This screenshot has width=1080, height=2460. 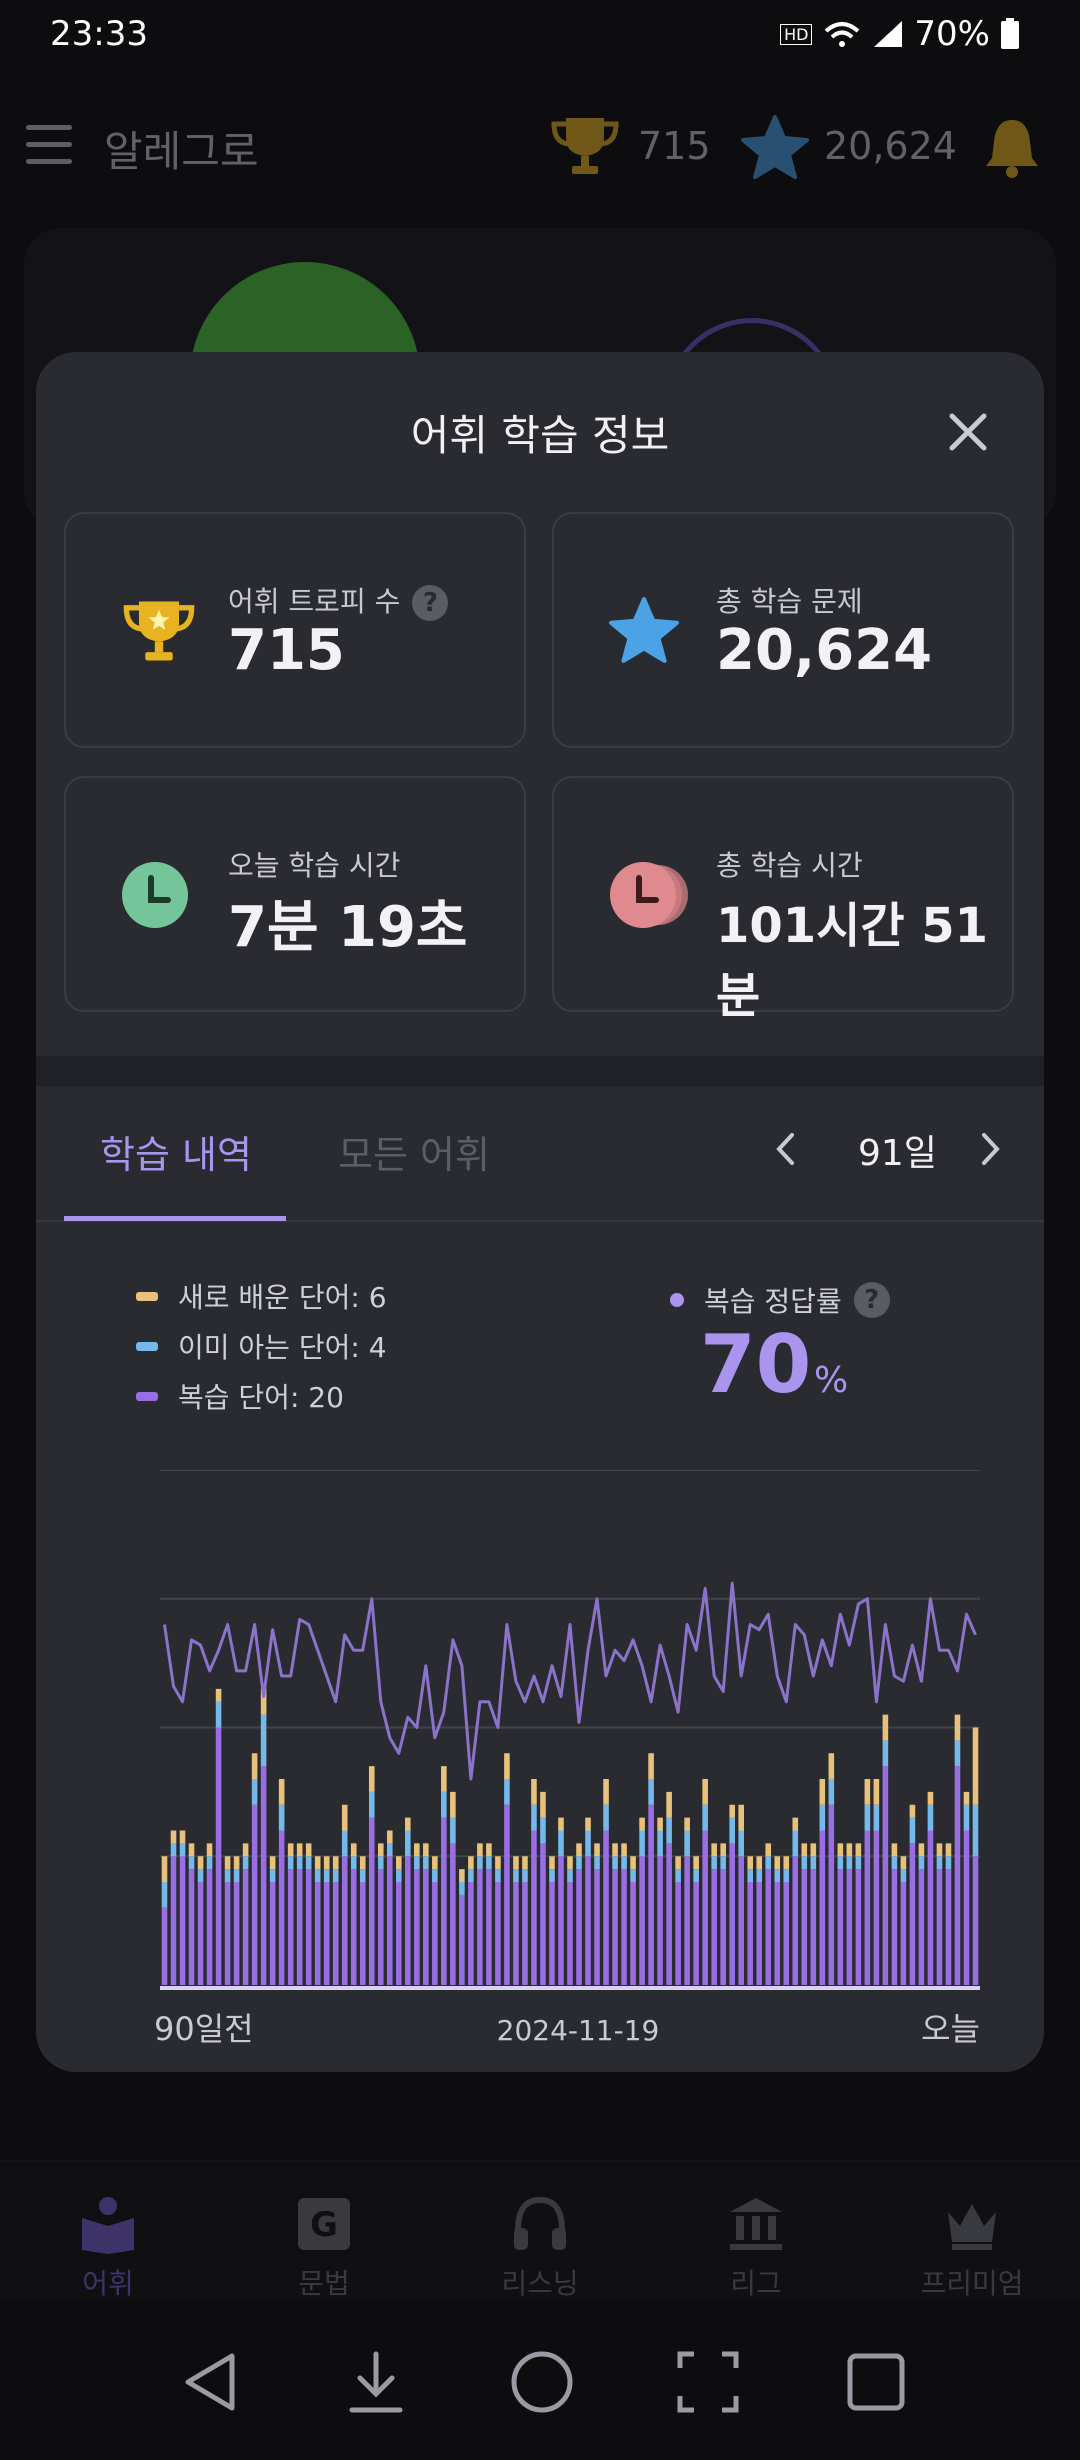 I want to click on nav-grammar: G 문법, so click(x=324, y=2232).